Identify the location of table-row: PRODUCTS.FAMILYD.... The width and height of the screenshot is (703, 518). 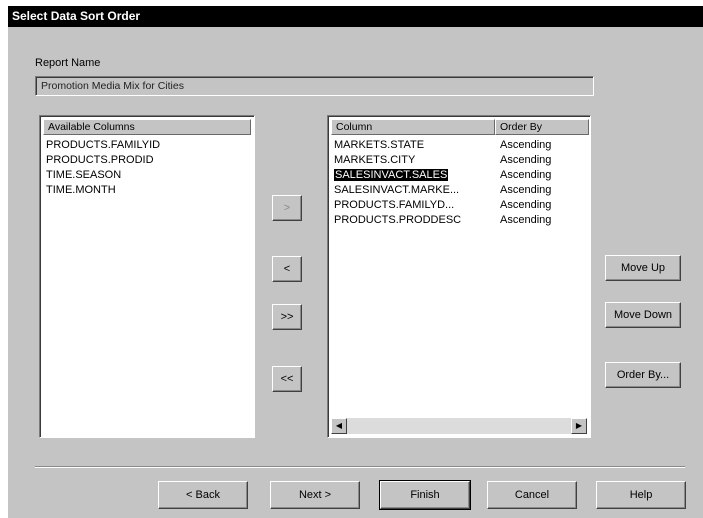
(394, 205).